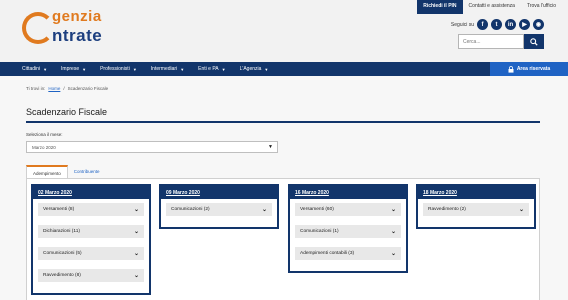  I want to click on month-select-label: Seleziona il mese:, so click(44, 134).